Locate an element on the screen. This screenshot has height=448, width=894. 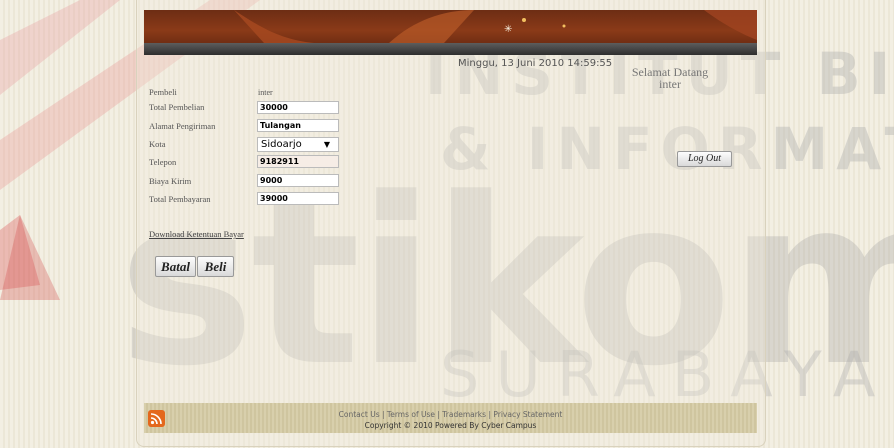
telepon-field: 9182911 is located at coordinates (298, 161).